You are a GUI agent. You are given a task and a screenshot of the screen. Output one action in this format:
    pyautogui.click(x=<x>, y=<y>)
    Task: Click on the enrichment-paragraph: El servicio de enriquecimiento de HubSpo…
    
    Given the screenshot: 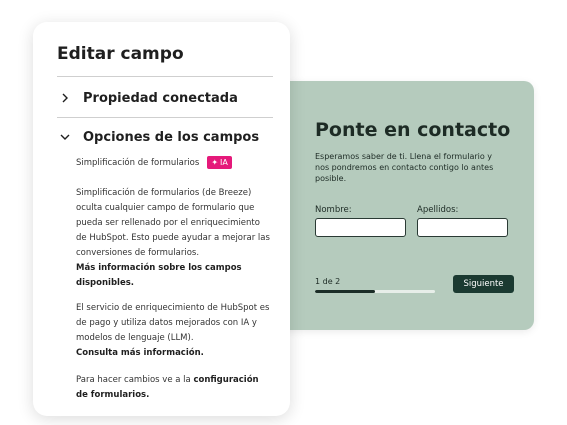 What is the action you would take?
    pyautogui.click(x=173, y=331)
    